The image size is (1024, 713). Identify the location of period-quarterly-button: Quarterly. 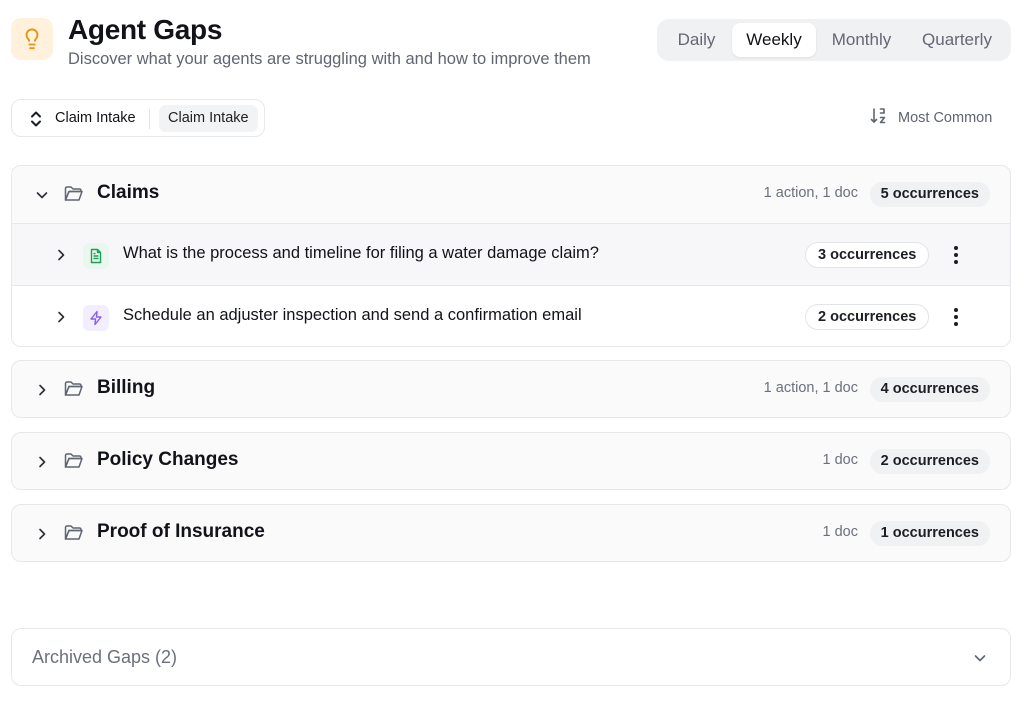
(957, 40).